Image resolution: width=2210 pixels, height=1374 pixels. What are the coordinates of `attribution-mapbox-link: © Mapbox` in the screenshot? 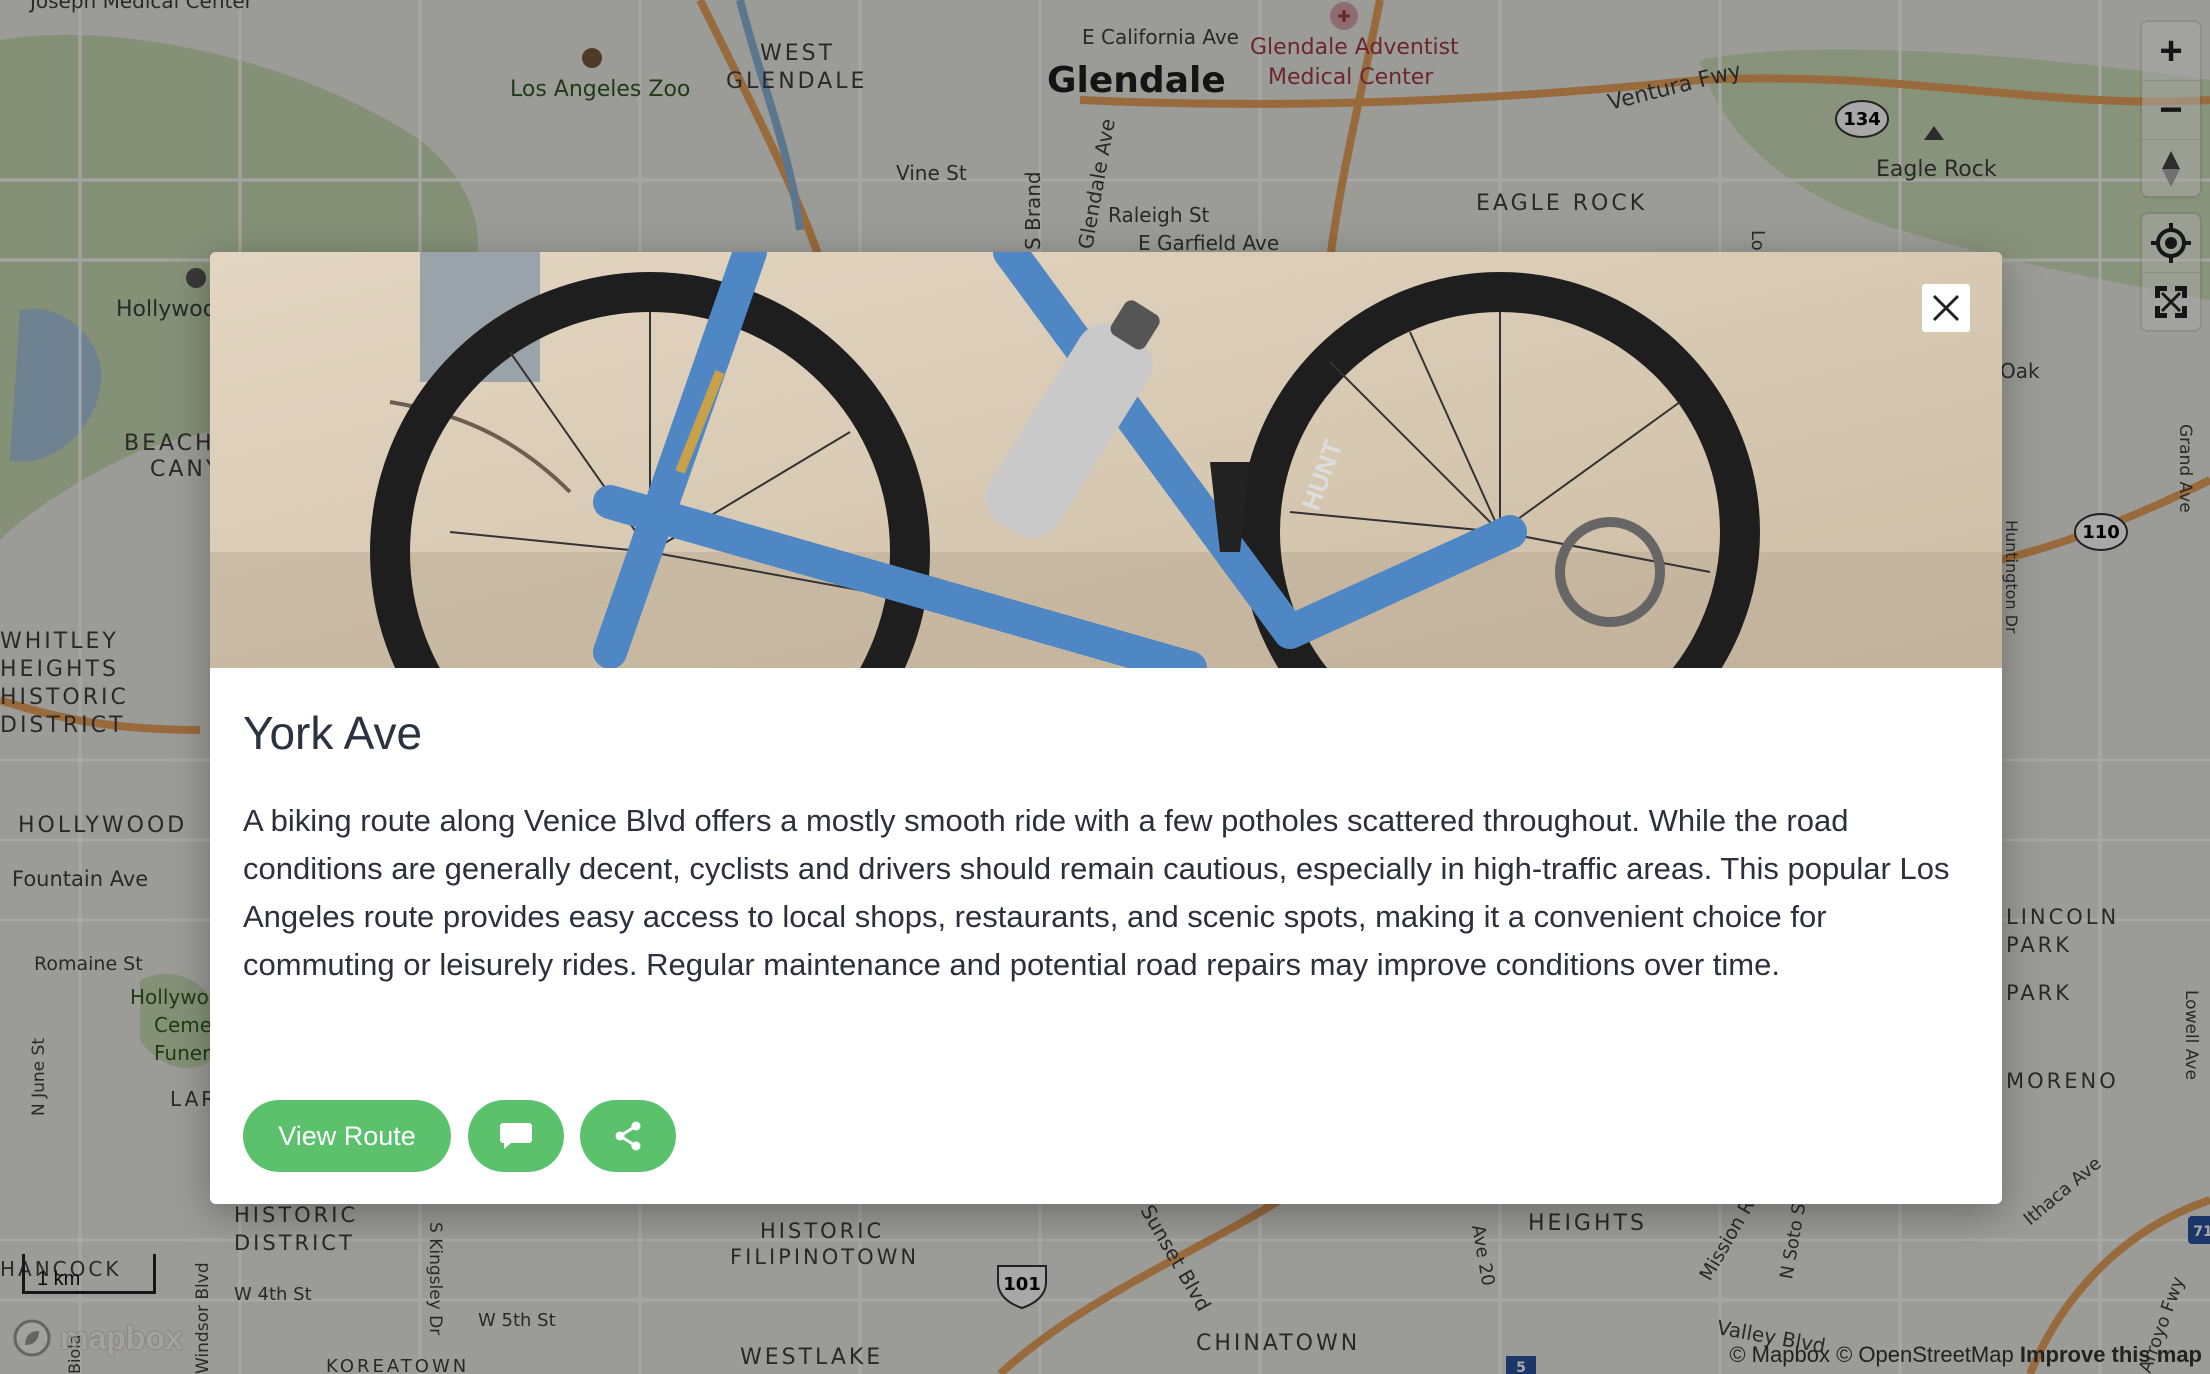 It's located at (1779, 1354).